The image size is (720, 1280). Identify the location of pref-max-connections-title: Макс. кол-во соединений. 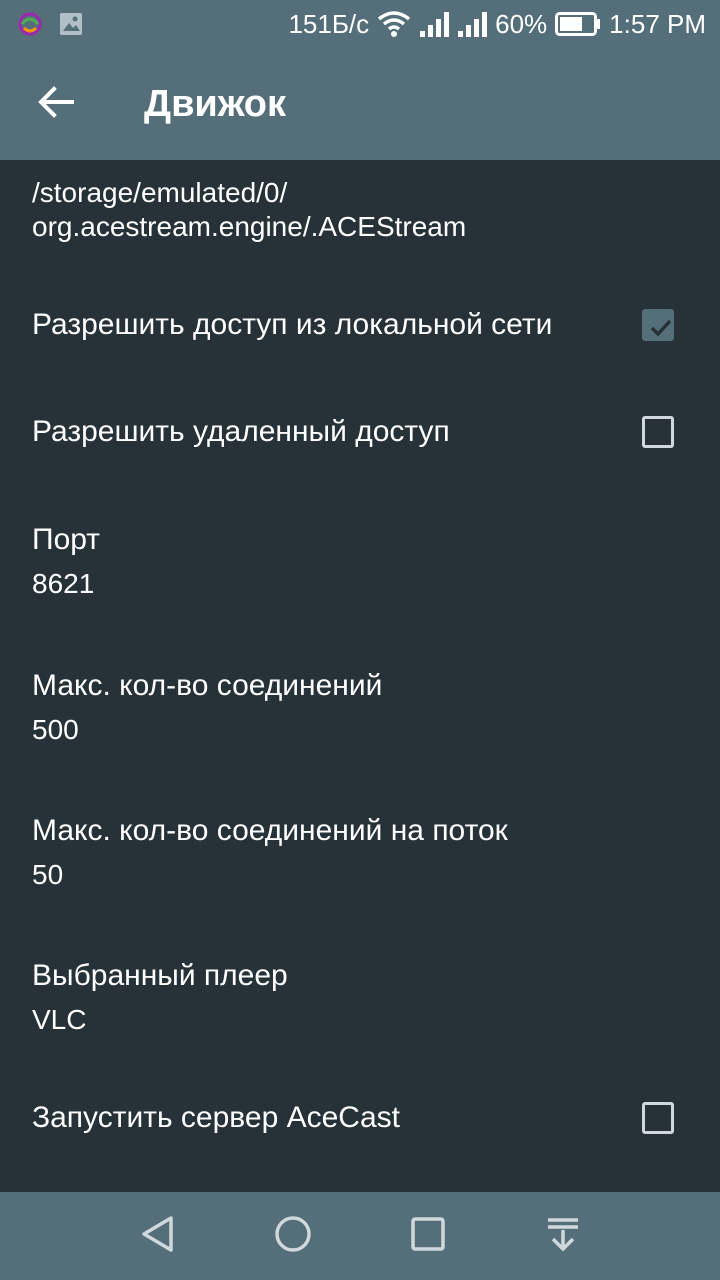
(207, 685).